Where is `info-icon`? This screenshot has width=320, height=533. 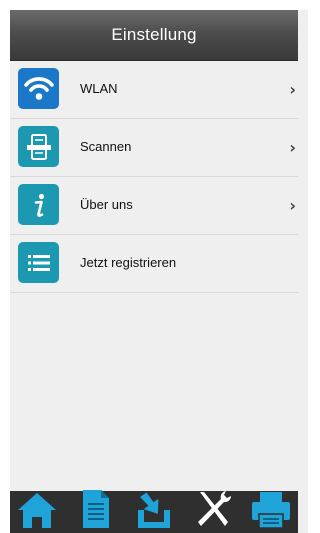 info-icon is located at coordinates (38, 204).